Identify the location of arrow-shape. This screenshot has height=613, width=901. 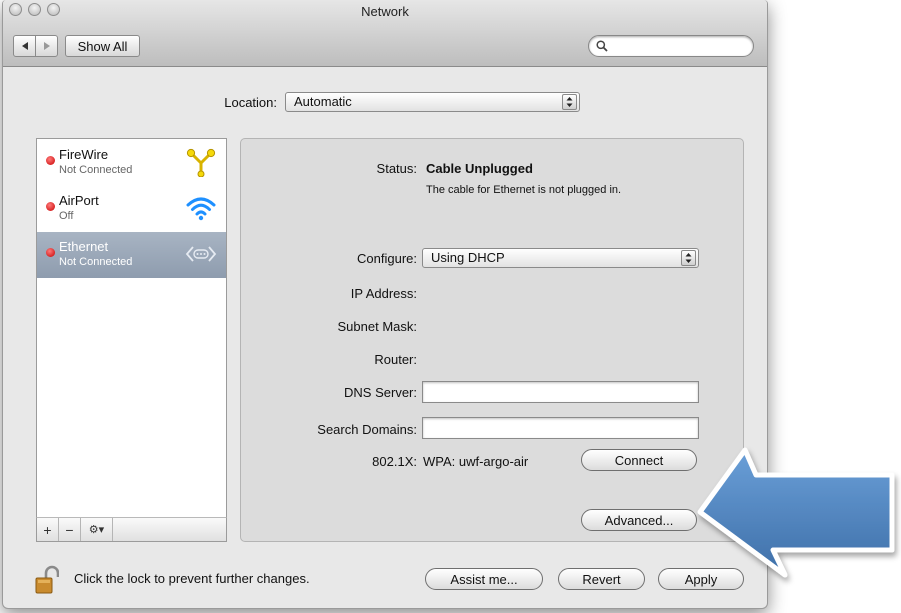
(796, 512).